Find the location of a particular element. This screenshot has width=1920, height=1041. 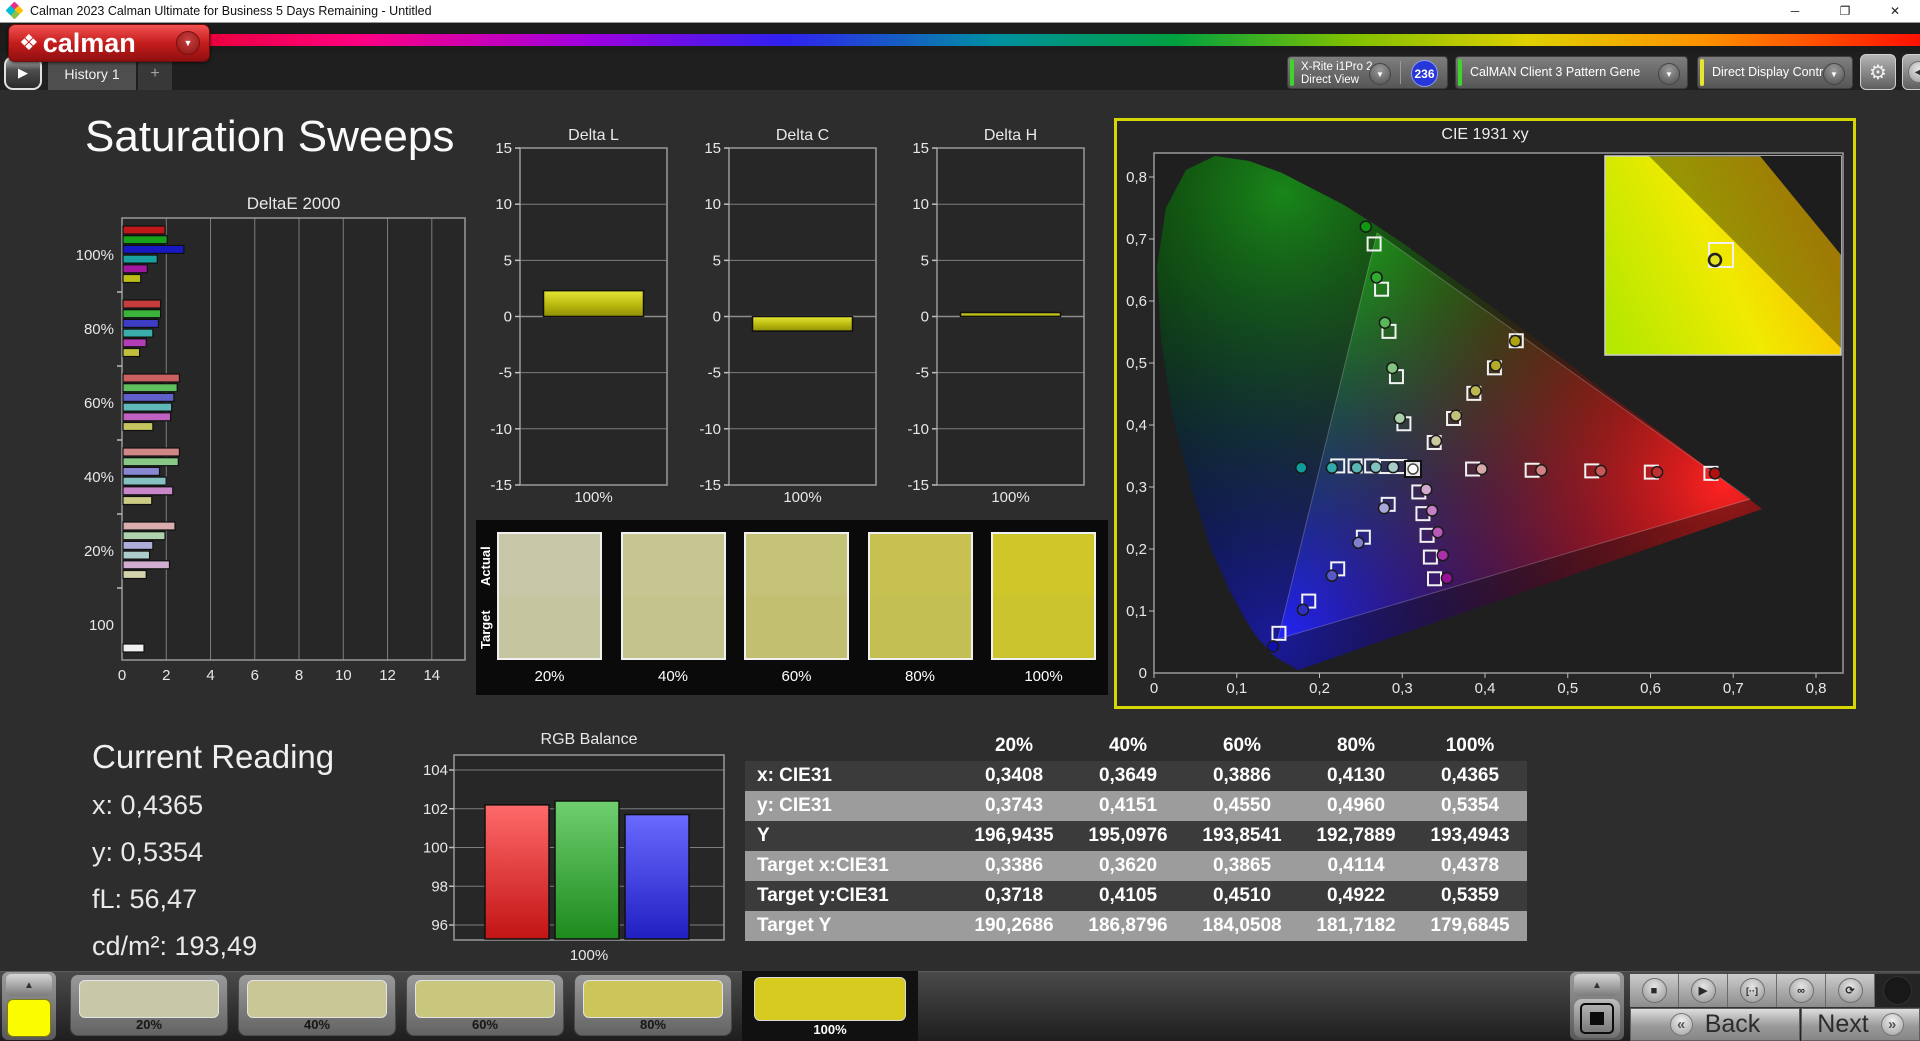

play-button: ▶ is located at coordinates (1703, 990).